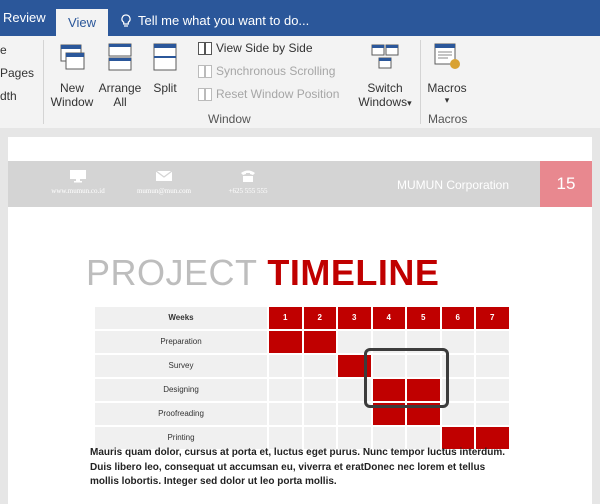  I want to click on week-number: 5, so click(423, 317).